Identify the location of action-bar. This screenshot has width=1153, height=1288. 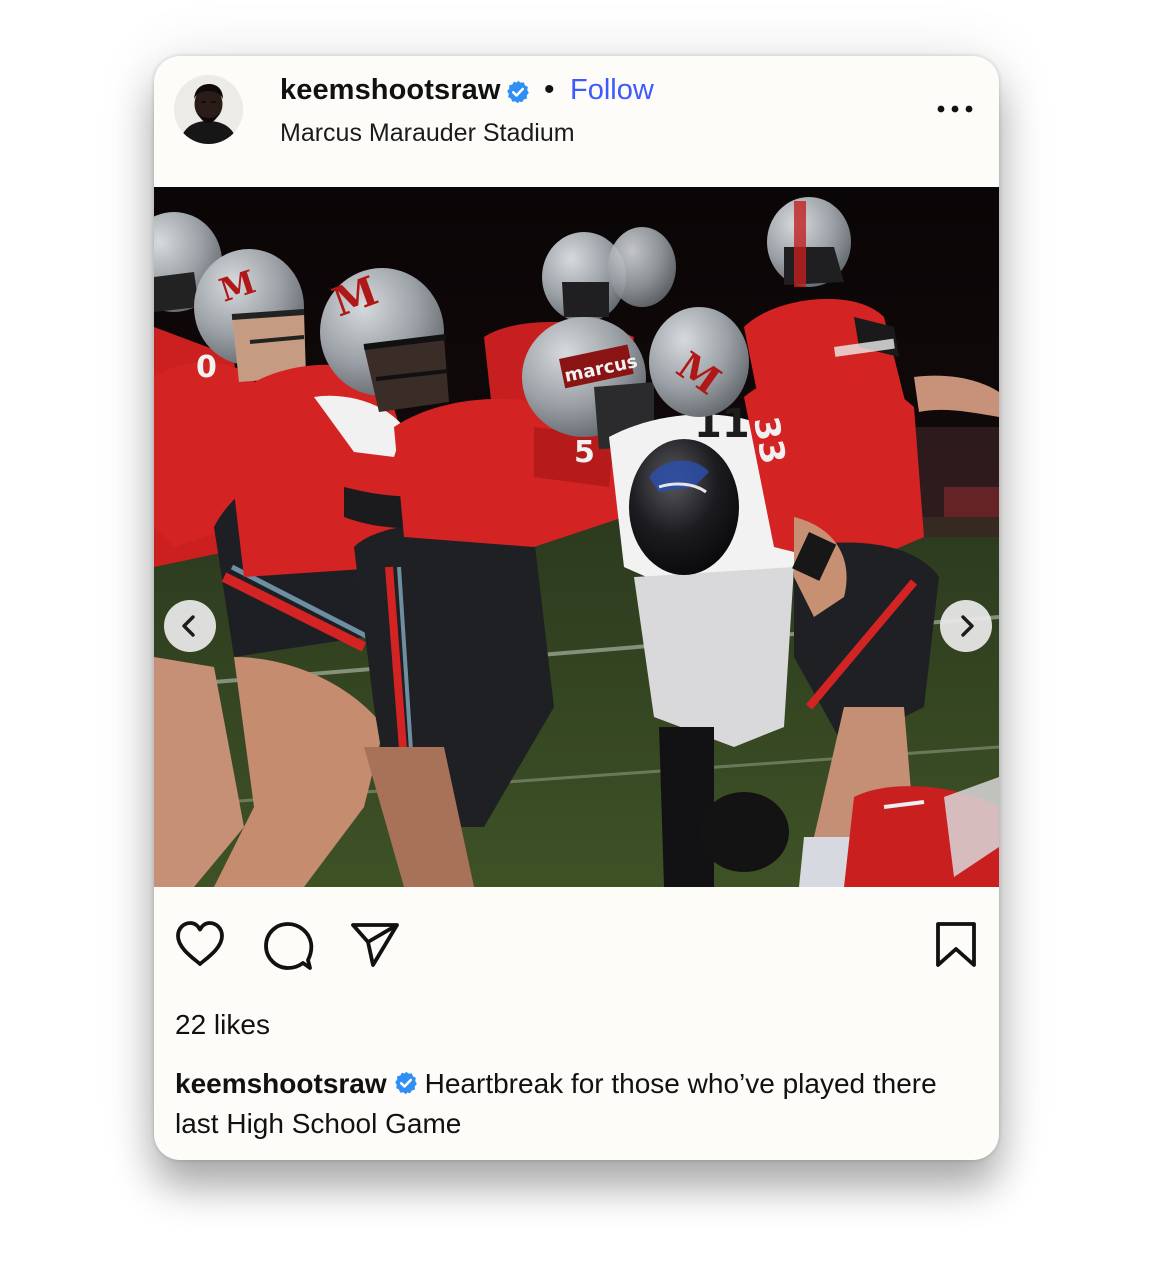
(576, 942).